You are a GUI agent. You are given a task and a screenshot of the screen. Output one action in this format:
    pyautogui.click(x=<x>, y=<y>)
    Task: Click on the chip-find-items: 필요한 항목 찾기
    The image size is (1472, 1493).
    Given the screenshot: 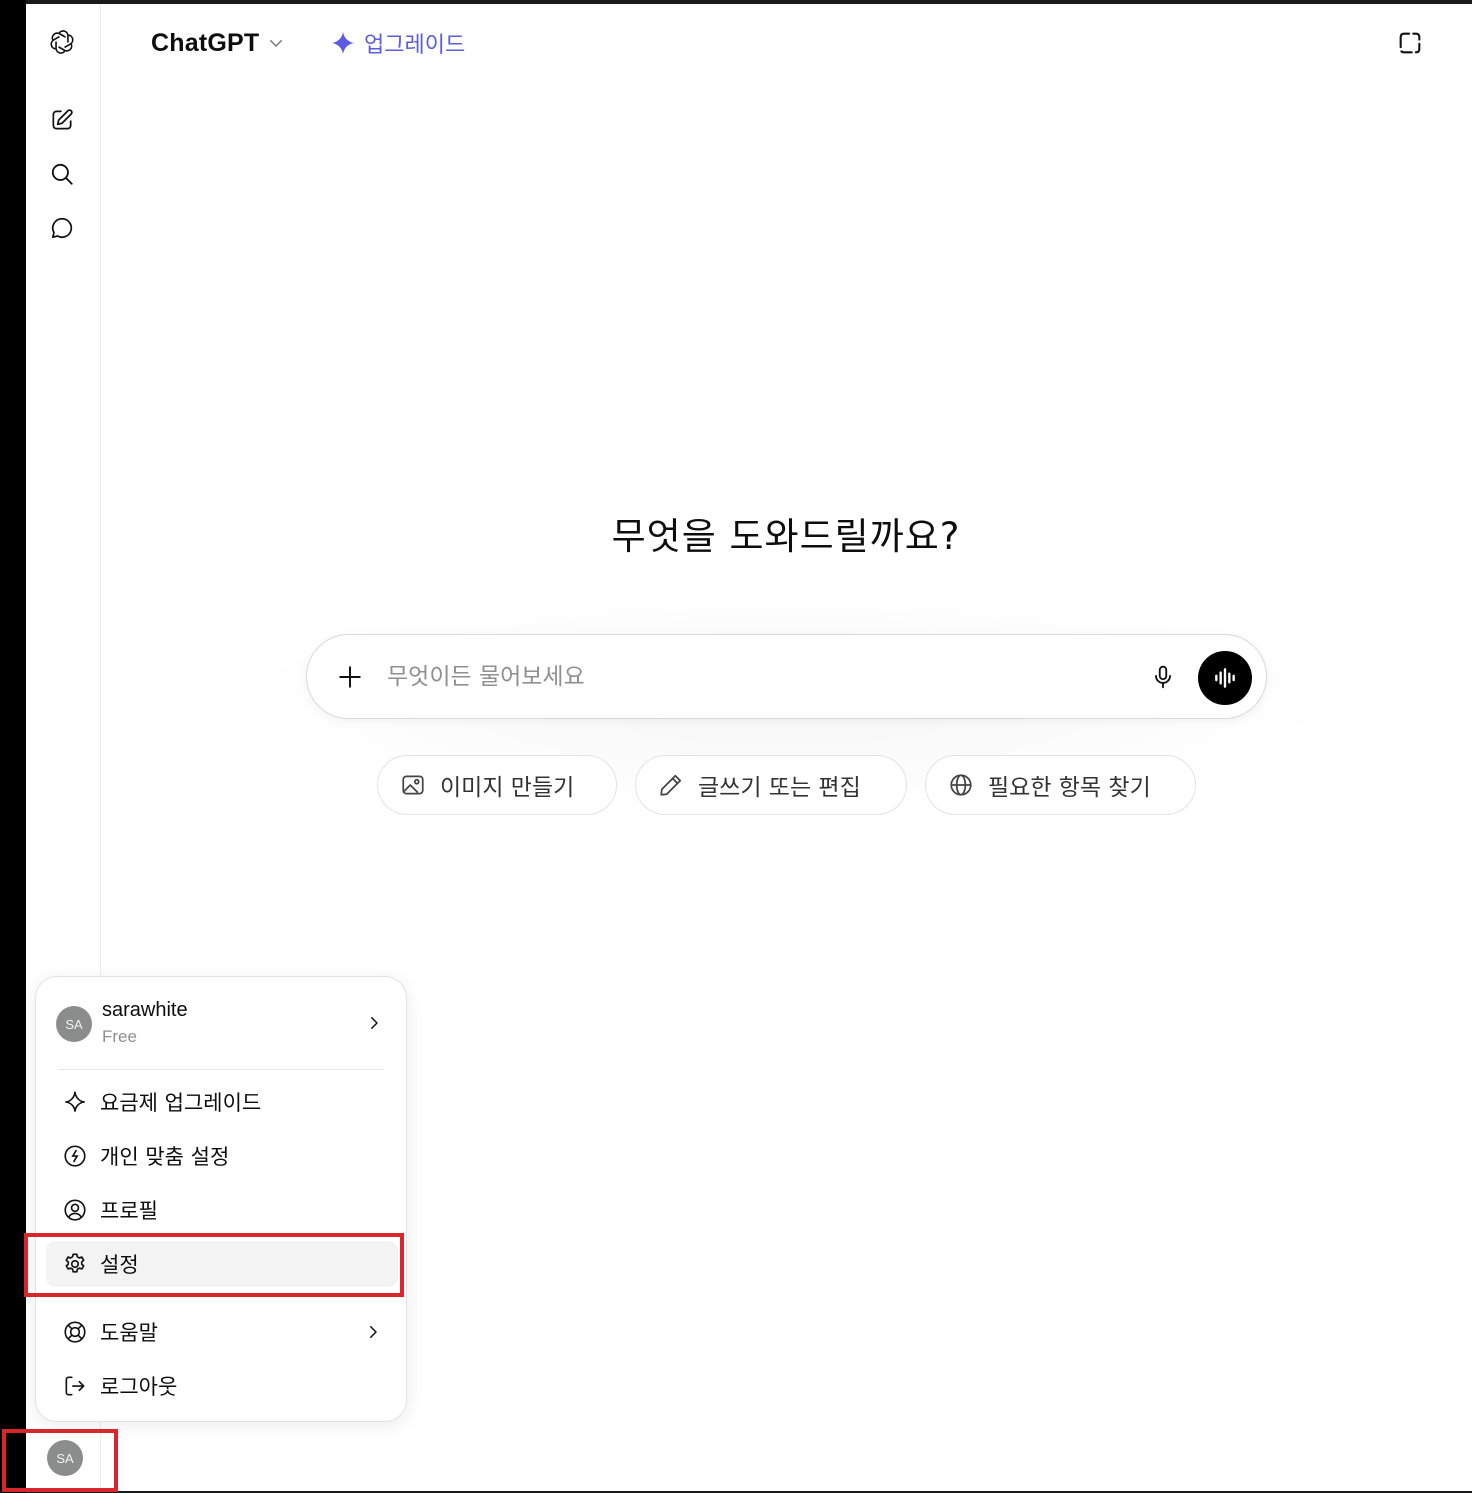 What is the action you would take?
    pyautogui.click(x=1060, y=785)
    